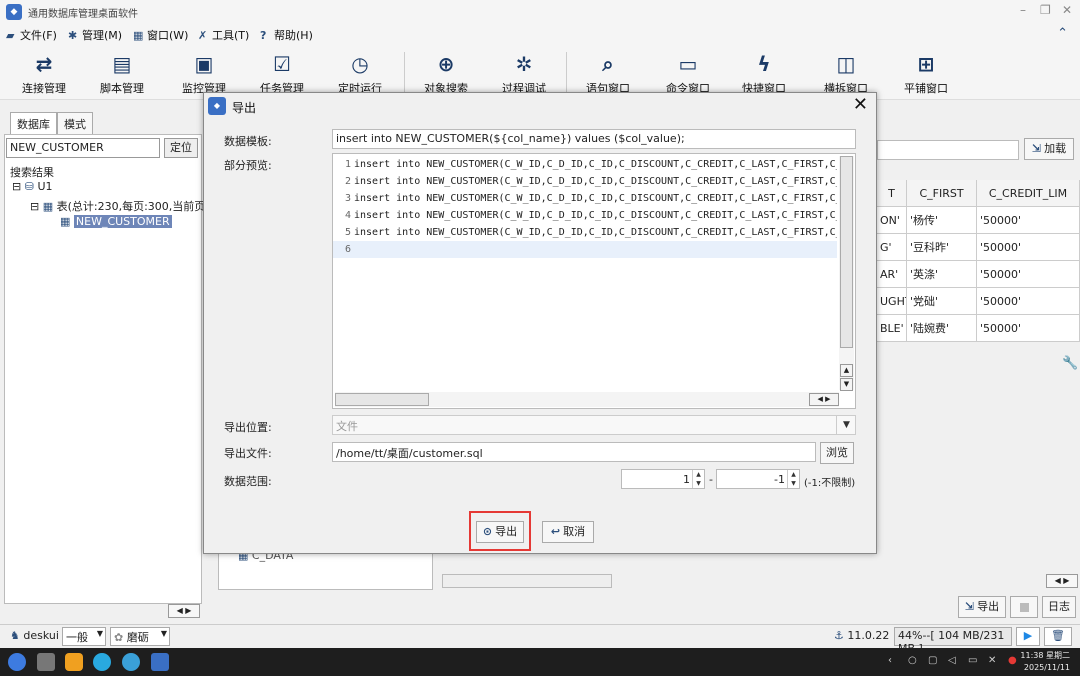 This screenshot has height=676, width=1080. Describe the element at coordinates (942, 193) in the screenshot. I see `grid-header: C_FIRST` at that location.